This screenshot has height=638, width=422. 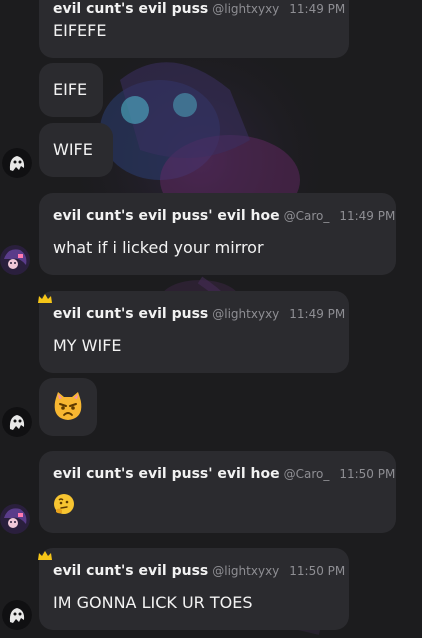 I want to click on message-bubble: WIFE, so click(x=76, y=150).